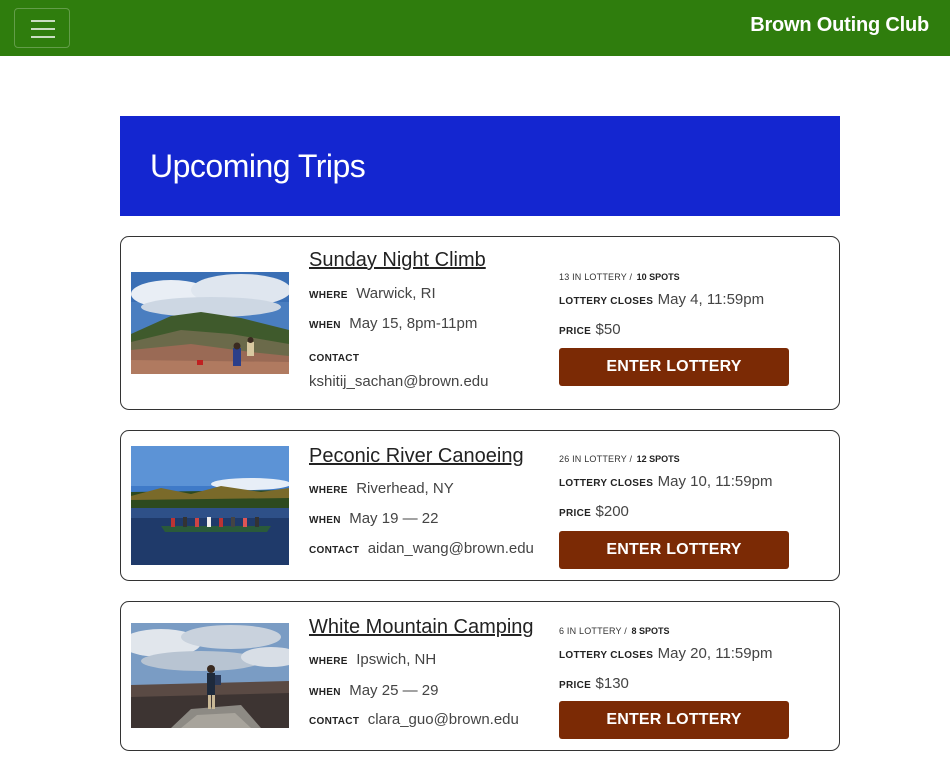 The height and width of the screenshot is (768, 950). I want to click on trip-when-row: WHEN May 15, 8pm-11pm, so click(393, 324).